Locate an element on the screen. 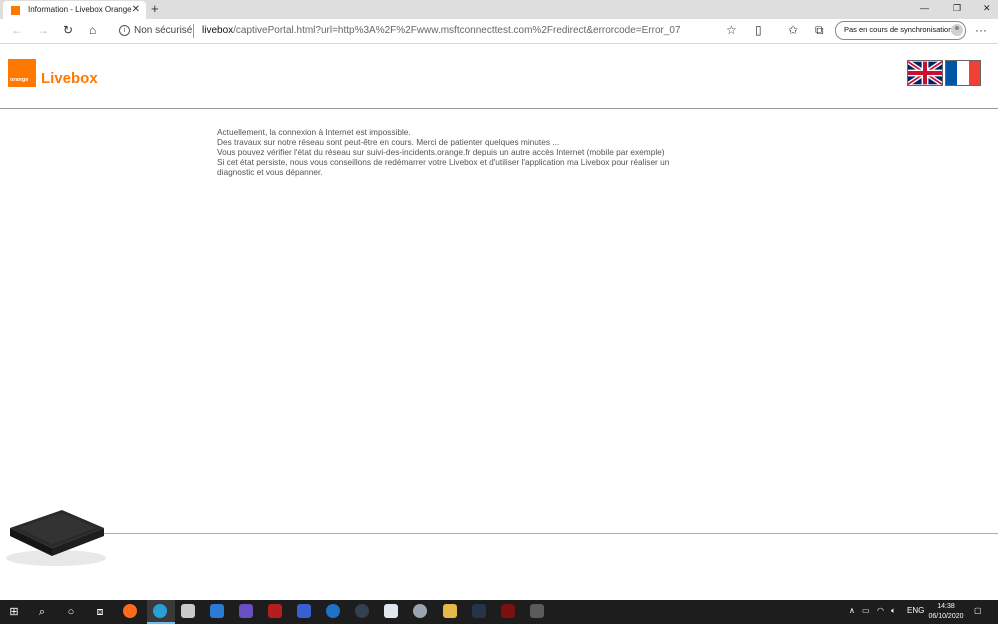  french-flag-icon is located at coordinates (963, 73).